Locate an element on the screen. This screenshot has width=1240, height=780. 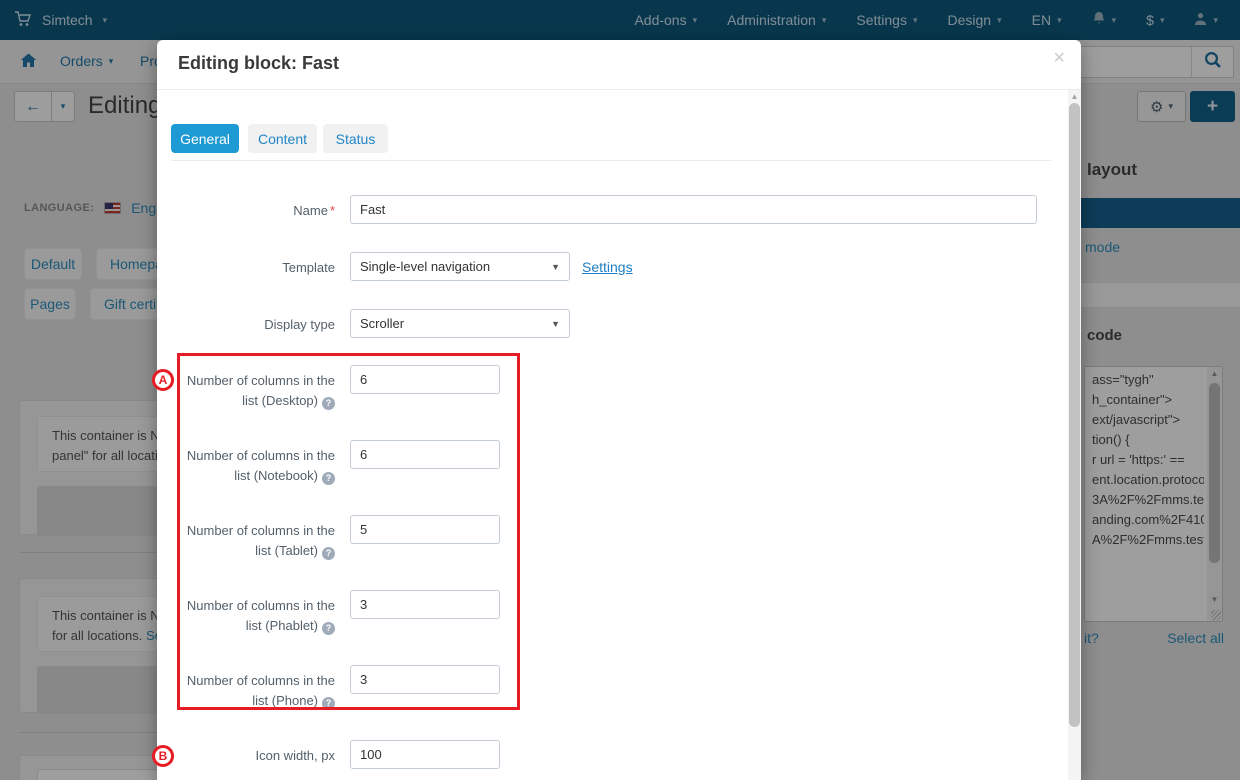
modal-scrollbar: ▲ is located at coordinates (1074, 435).